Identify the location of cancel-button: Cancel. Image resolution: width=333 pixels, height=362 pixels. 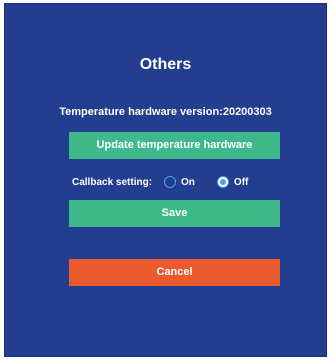
(174, 272).